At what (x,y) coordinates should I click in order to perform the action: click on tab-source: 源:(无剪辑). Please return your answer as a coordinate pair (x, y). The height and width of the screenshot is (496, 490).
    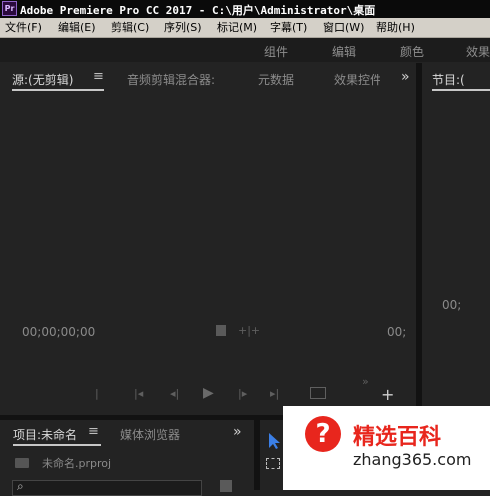
    Looking at the image, I should click on (42, 79).